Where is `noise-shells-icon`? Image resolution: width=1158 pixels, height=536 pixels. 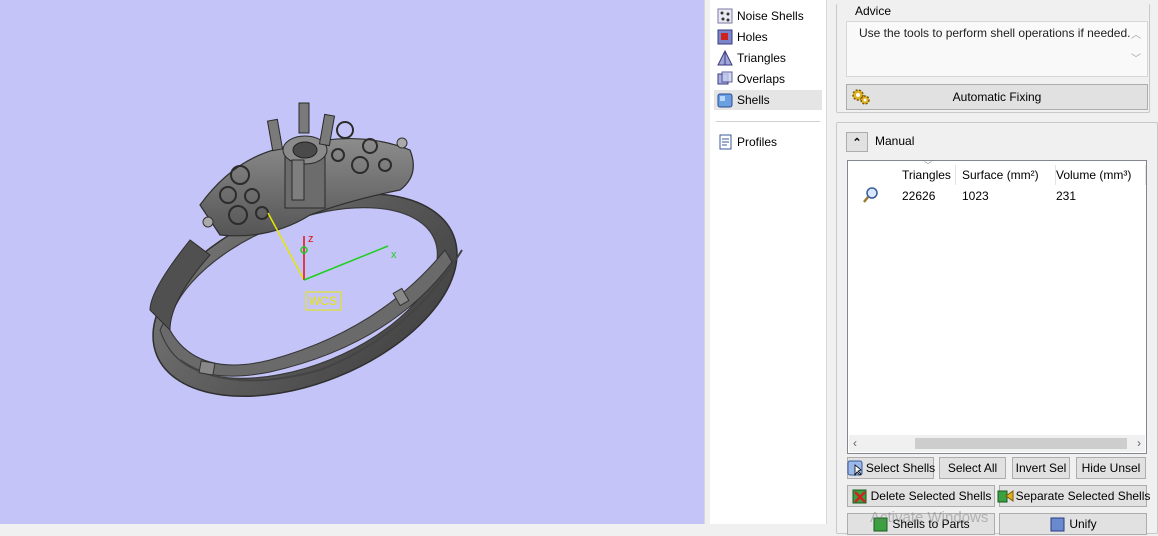
noise-shells-icon is located at coordinates (725, 16).